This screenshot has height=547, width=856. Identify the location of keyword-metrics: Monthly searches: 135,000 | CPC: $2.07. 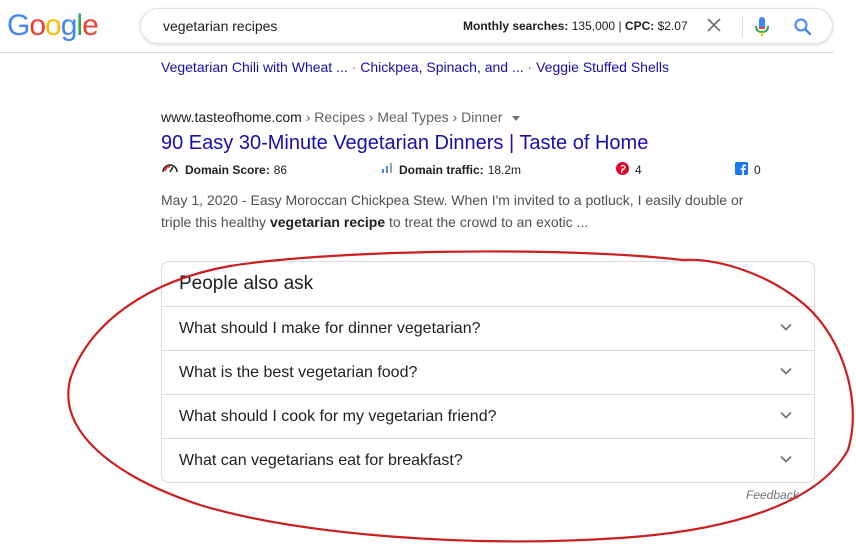
(575, 26).